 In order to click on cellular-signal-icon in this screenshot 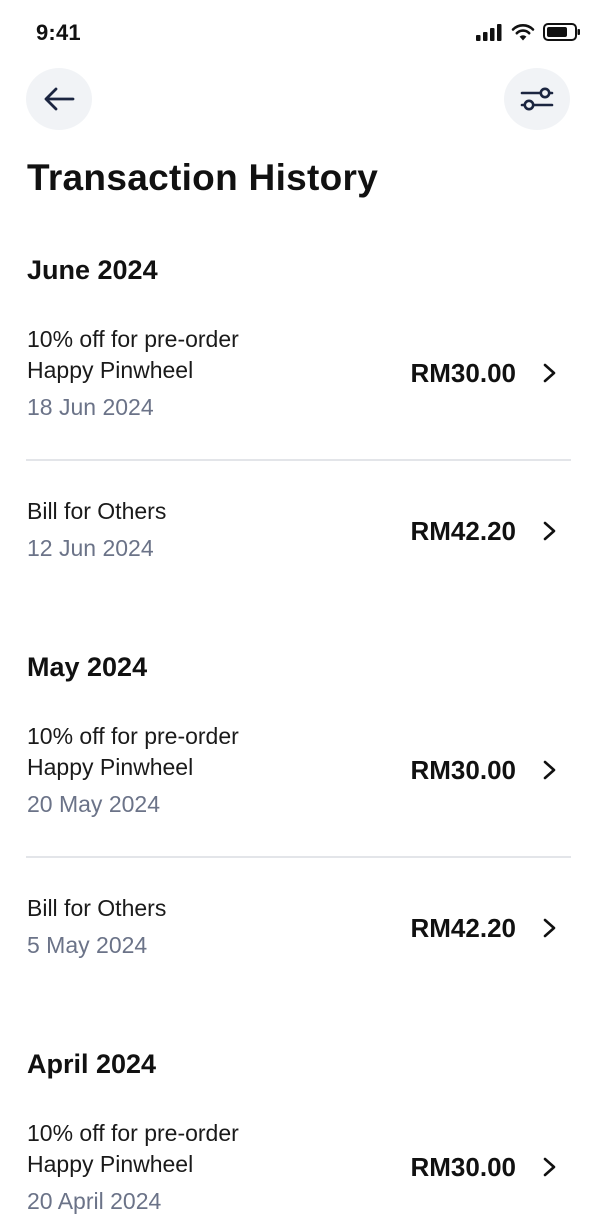, I will do `click(489, 32)`.